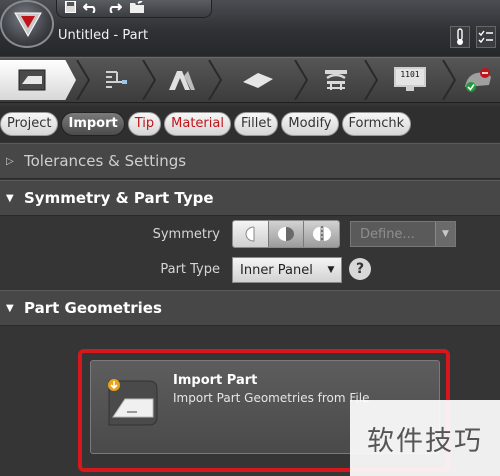 The width and height of the screenshot is (500, 476). I want to click on save-icon, so click(70, 8).